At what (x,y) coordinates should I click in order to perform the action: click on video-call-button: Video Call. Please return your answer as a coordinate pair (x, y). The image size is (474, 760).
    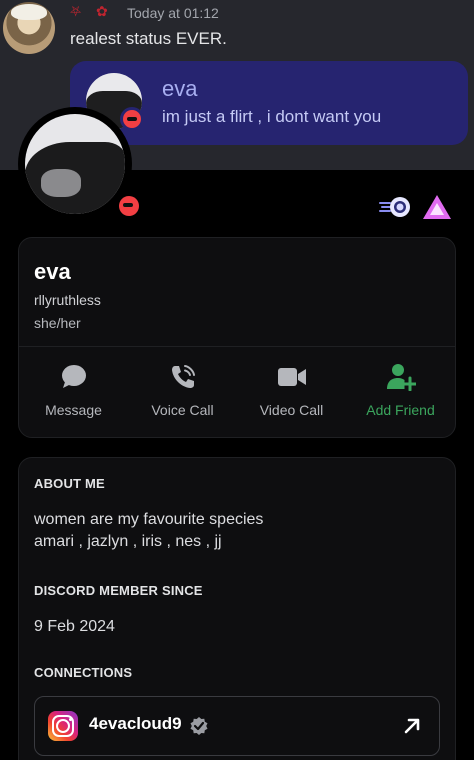
    Looking at the image, I should click on (291, 390).